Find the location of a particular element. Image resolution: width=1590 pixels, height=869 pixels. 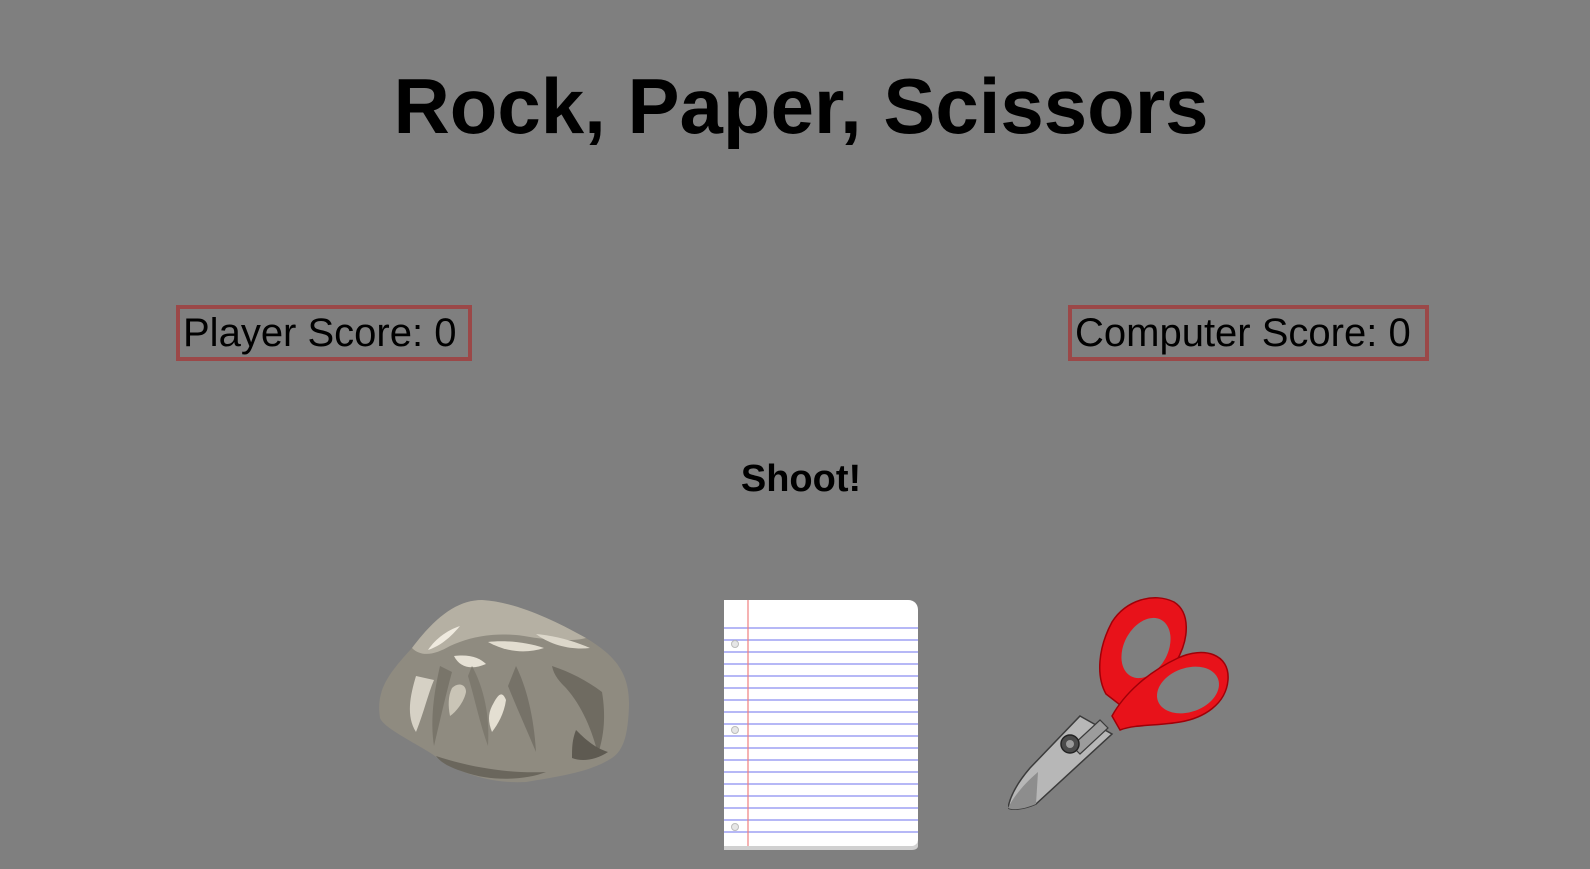

computer-score-label: Computer Score: is located at coordinates (1232, 333).